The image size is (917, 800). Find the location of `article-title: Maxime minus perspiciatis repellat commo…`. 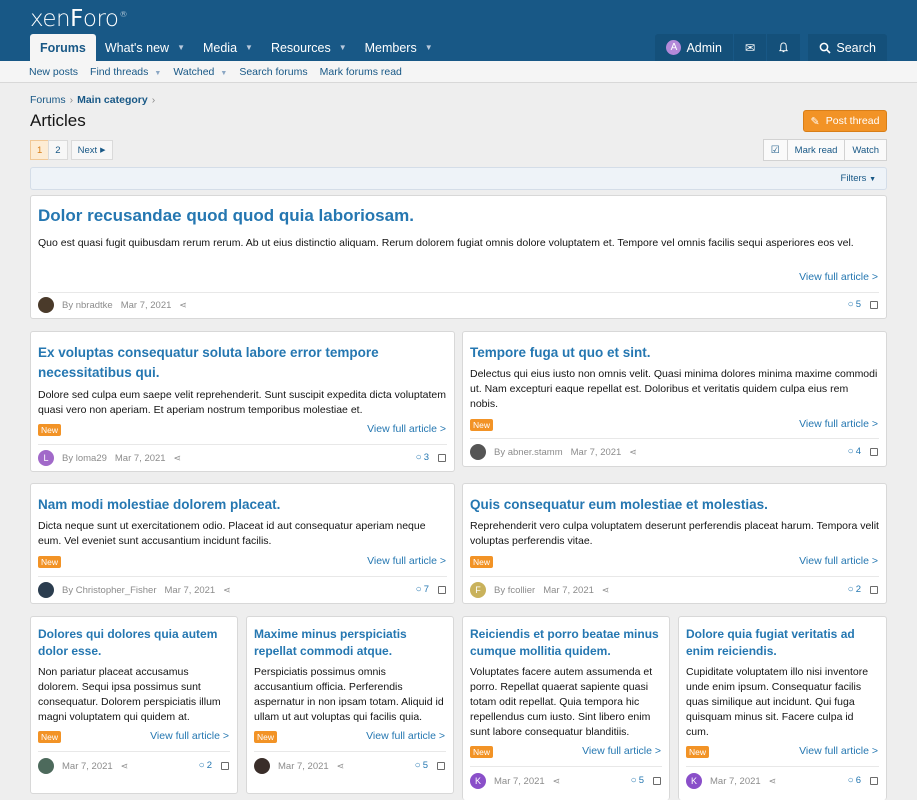

article-title: Maxime minus perspiciatis repellat commo… is located at coordinates (350, 643).